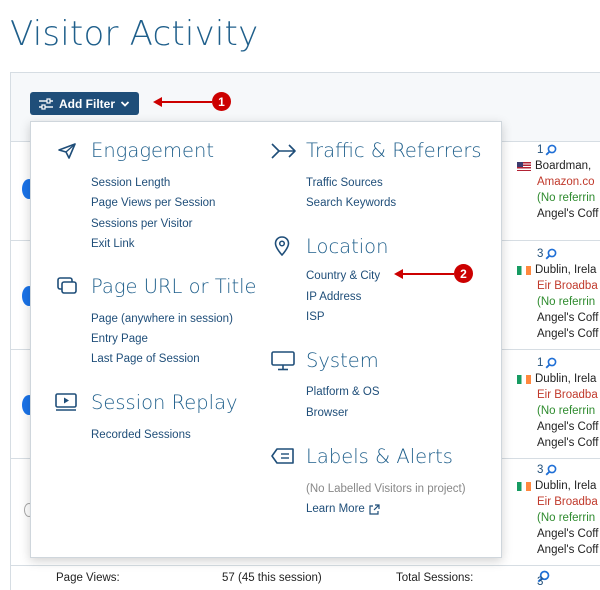 The image size is (600, 590). Describe the element at coordinates (343, 392) in the screenshot. I see `menu-item-platform-os: Platform & OS` at that location.